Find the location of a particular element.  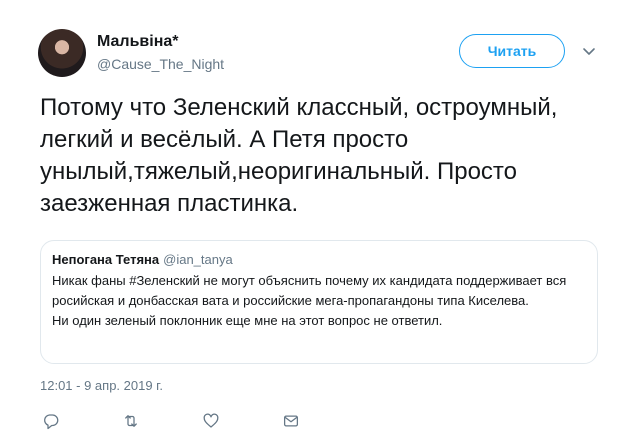

avatar is located at coordinates (62, 53).